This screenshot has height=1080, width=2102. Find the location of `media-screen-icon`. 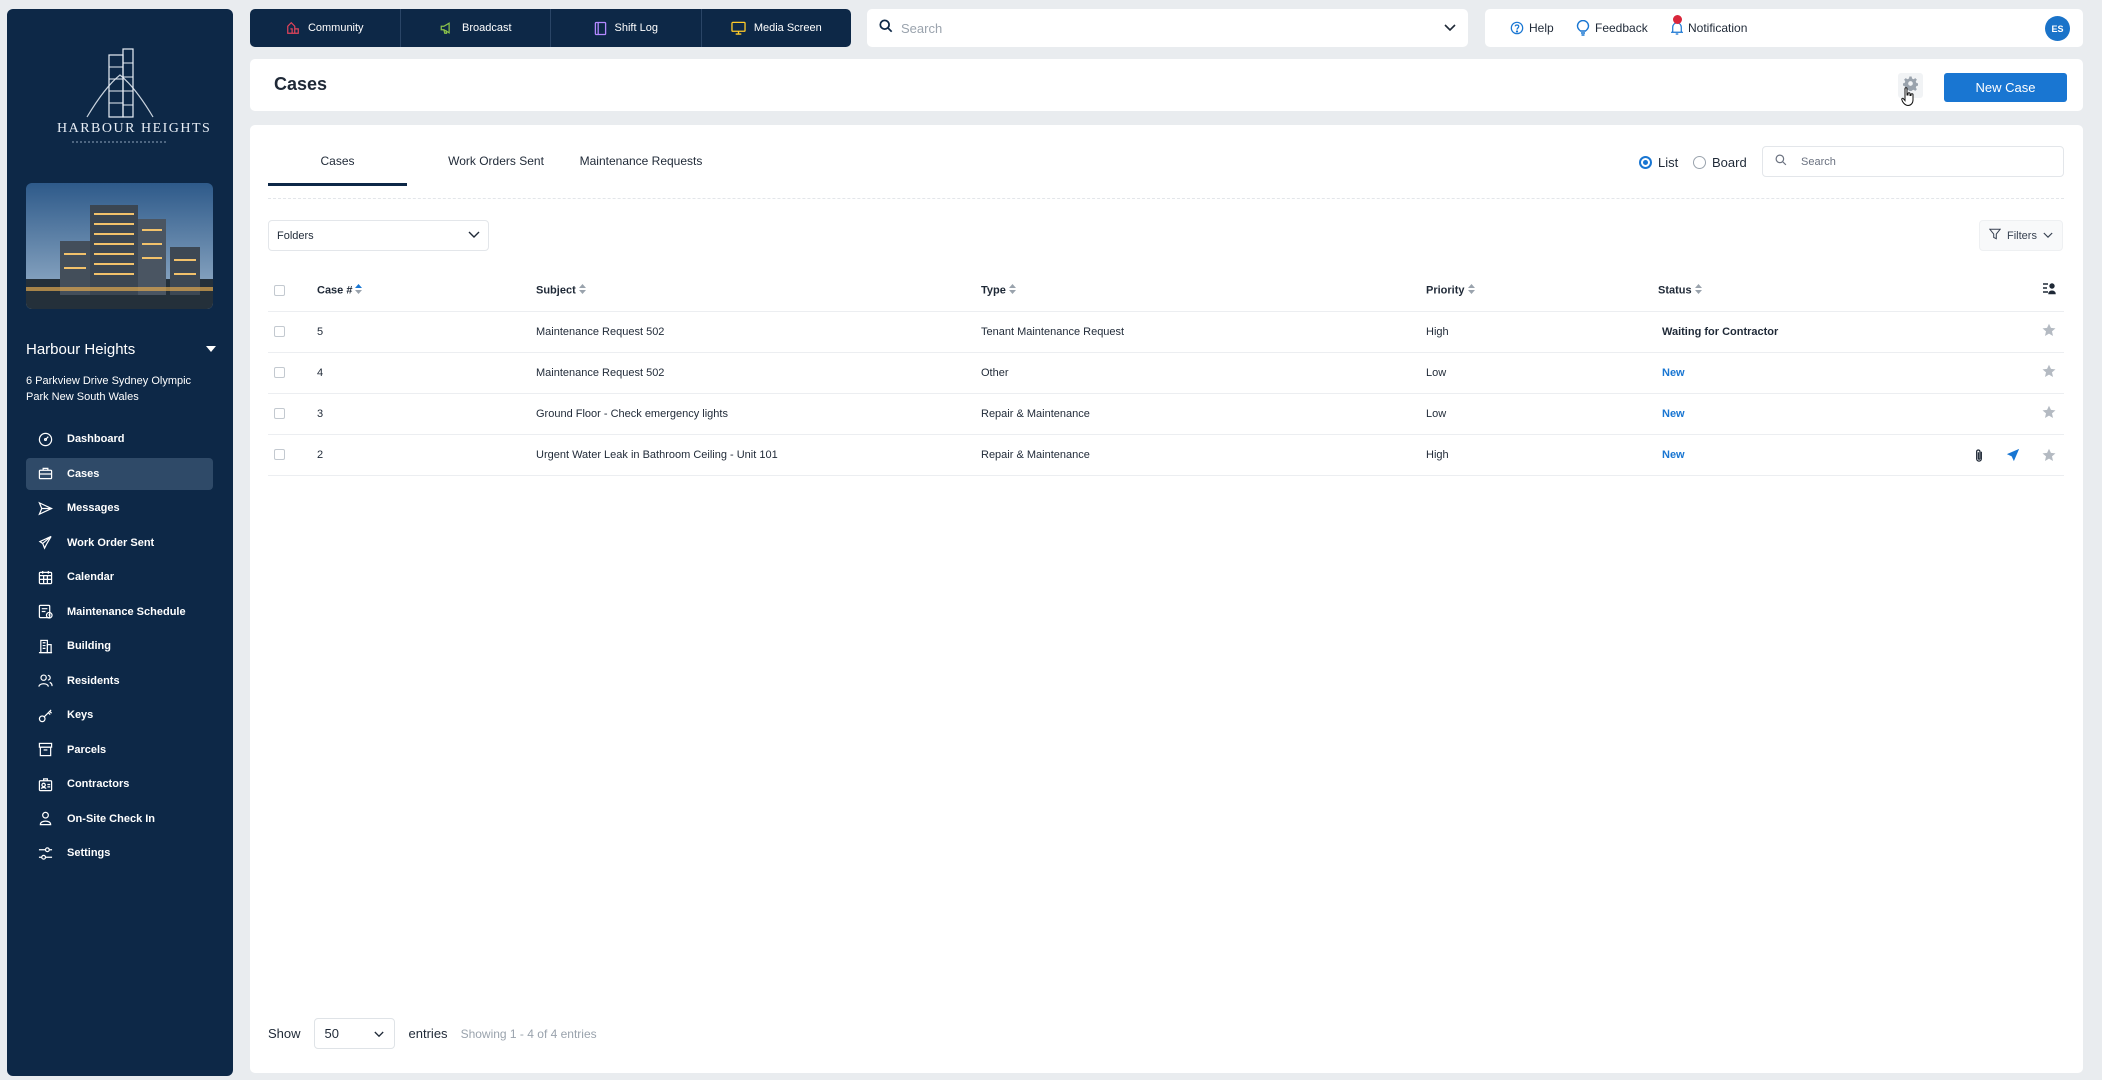

media-screen-icon is located at coordinates (738, 28).